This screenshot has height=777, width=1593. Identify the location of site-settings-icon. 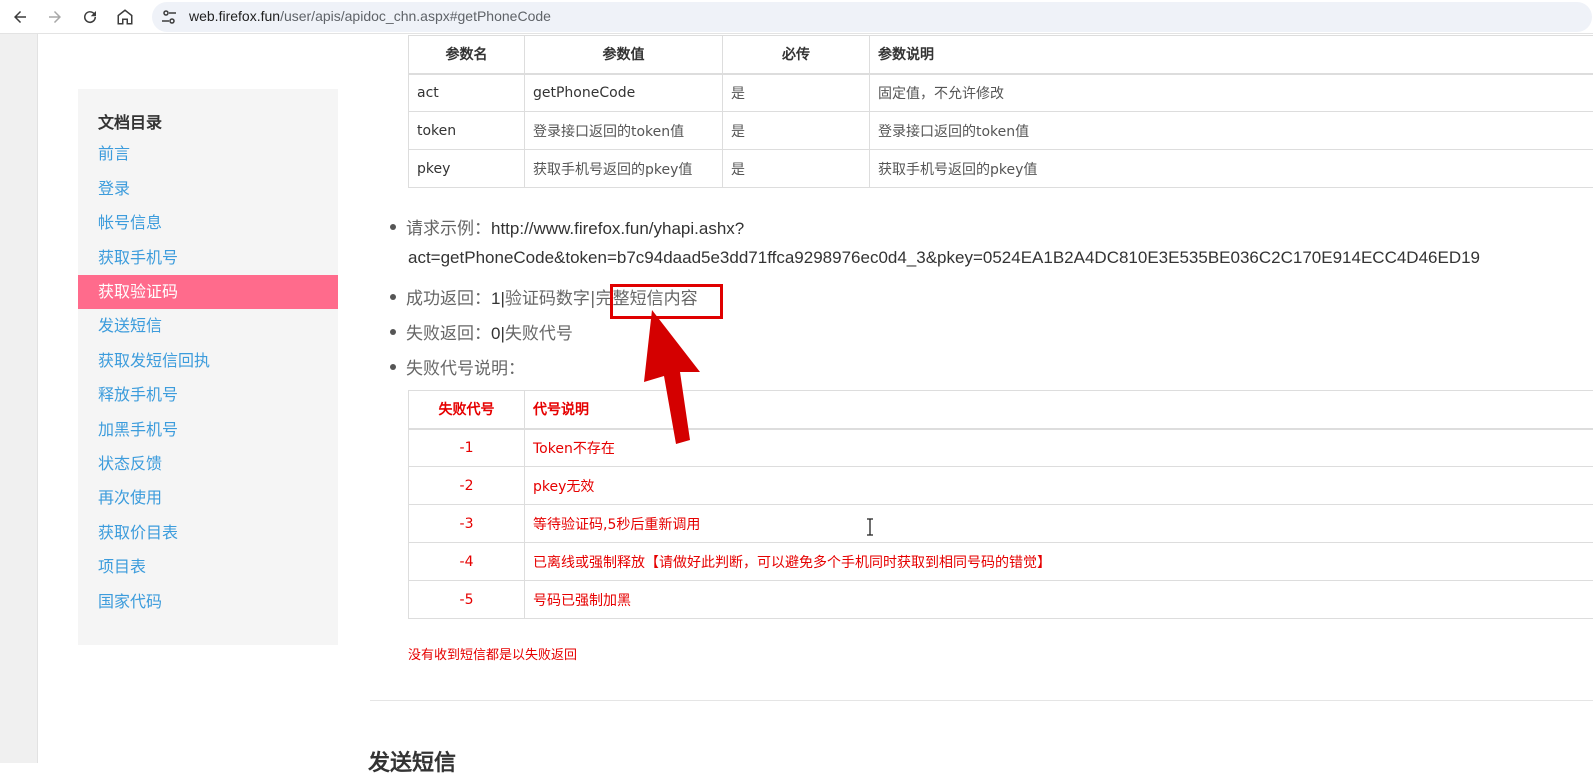
(169, 17).